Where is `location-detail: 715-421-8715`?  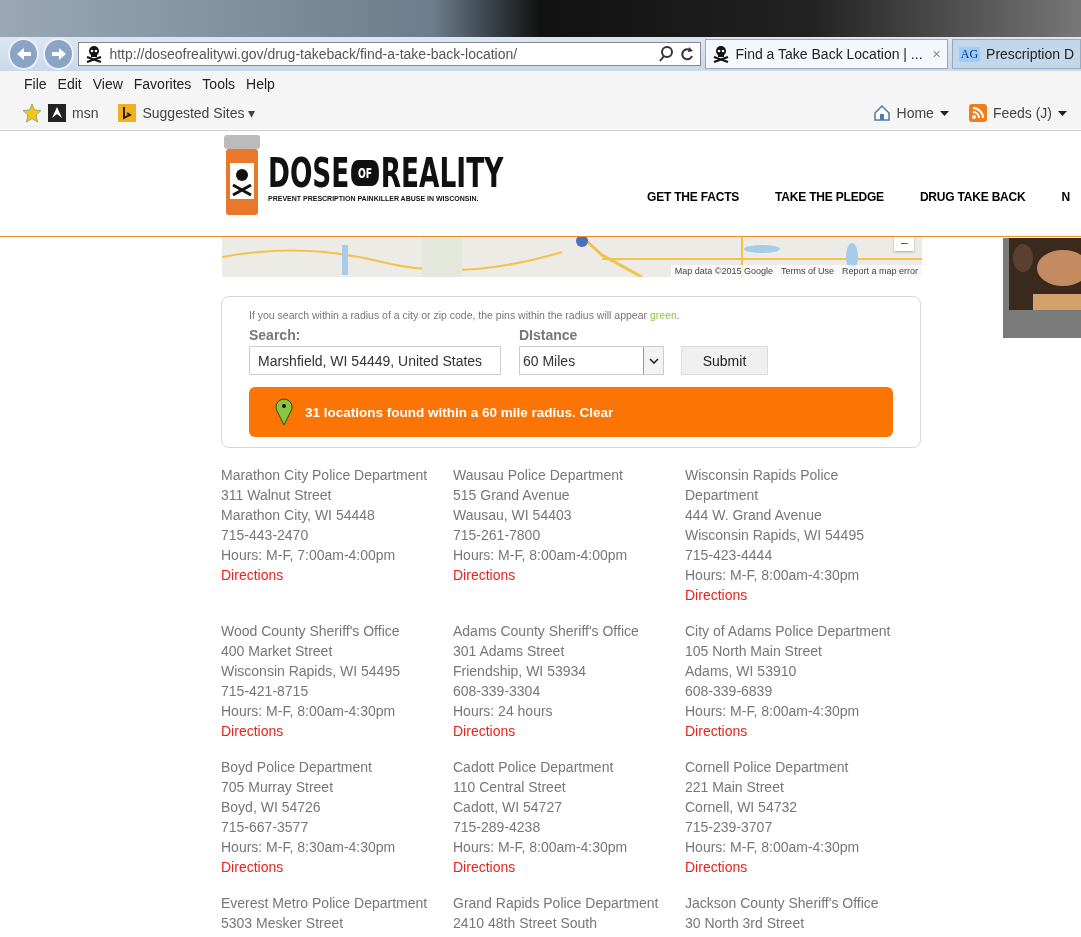 location-detail: 715-421-8715 is located at coordinates (265, 691).